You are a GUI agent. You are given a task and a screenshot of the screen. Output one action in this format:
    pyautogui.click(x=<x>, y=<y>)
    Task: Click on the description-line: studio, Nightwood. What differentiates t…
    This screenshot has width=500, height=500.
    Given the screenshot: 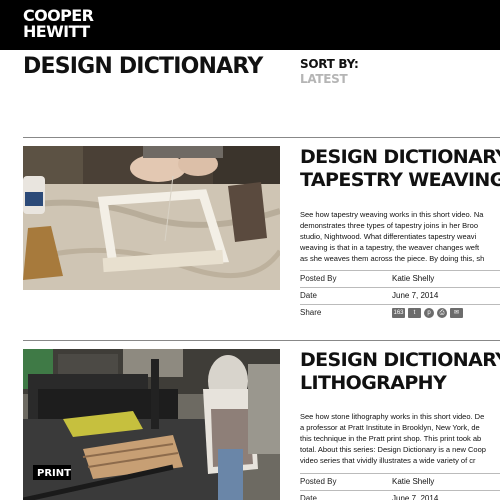 What is the action you would take?
    pyautogui.click(x=388, y=236)
    